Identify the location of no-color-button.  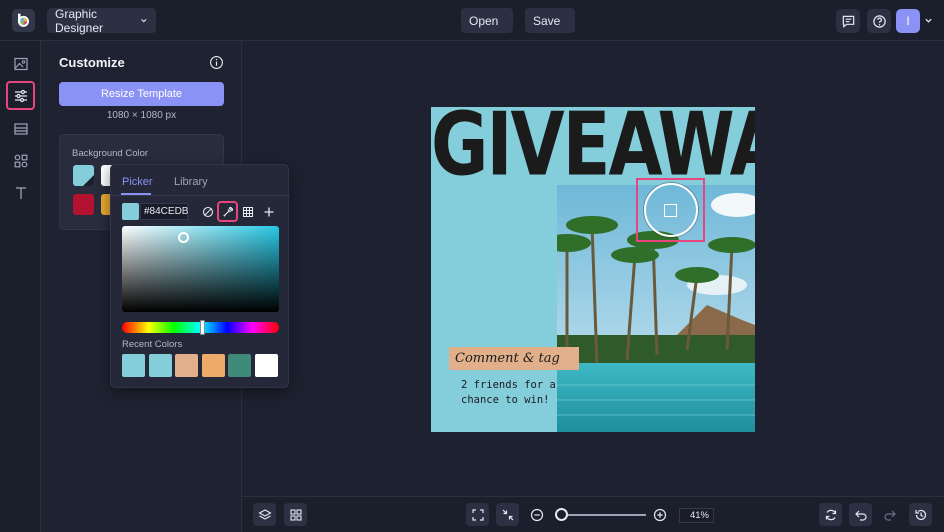
(207, 211).